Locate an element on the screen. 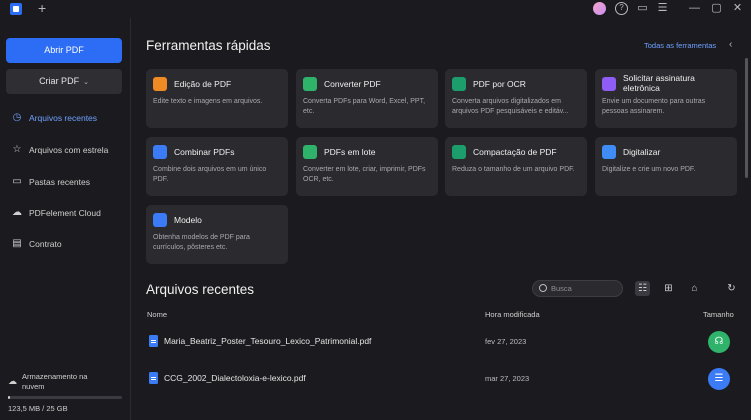  combine-icon is located at coordinates (160, 152).